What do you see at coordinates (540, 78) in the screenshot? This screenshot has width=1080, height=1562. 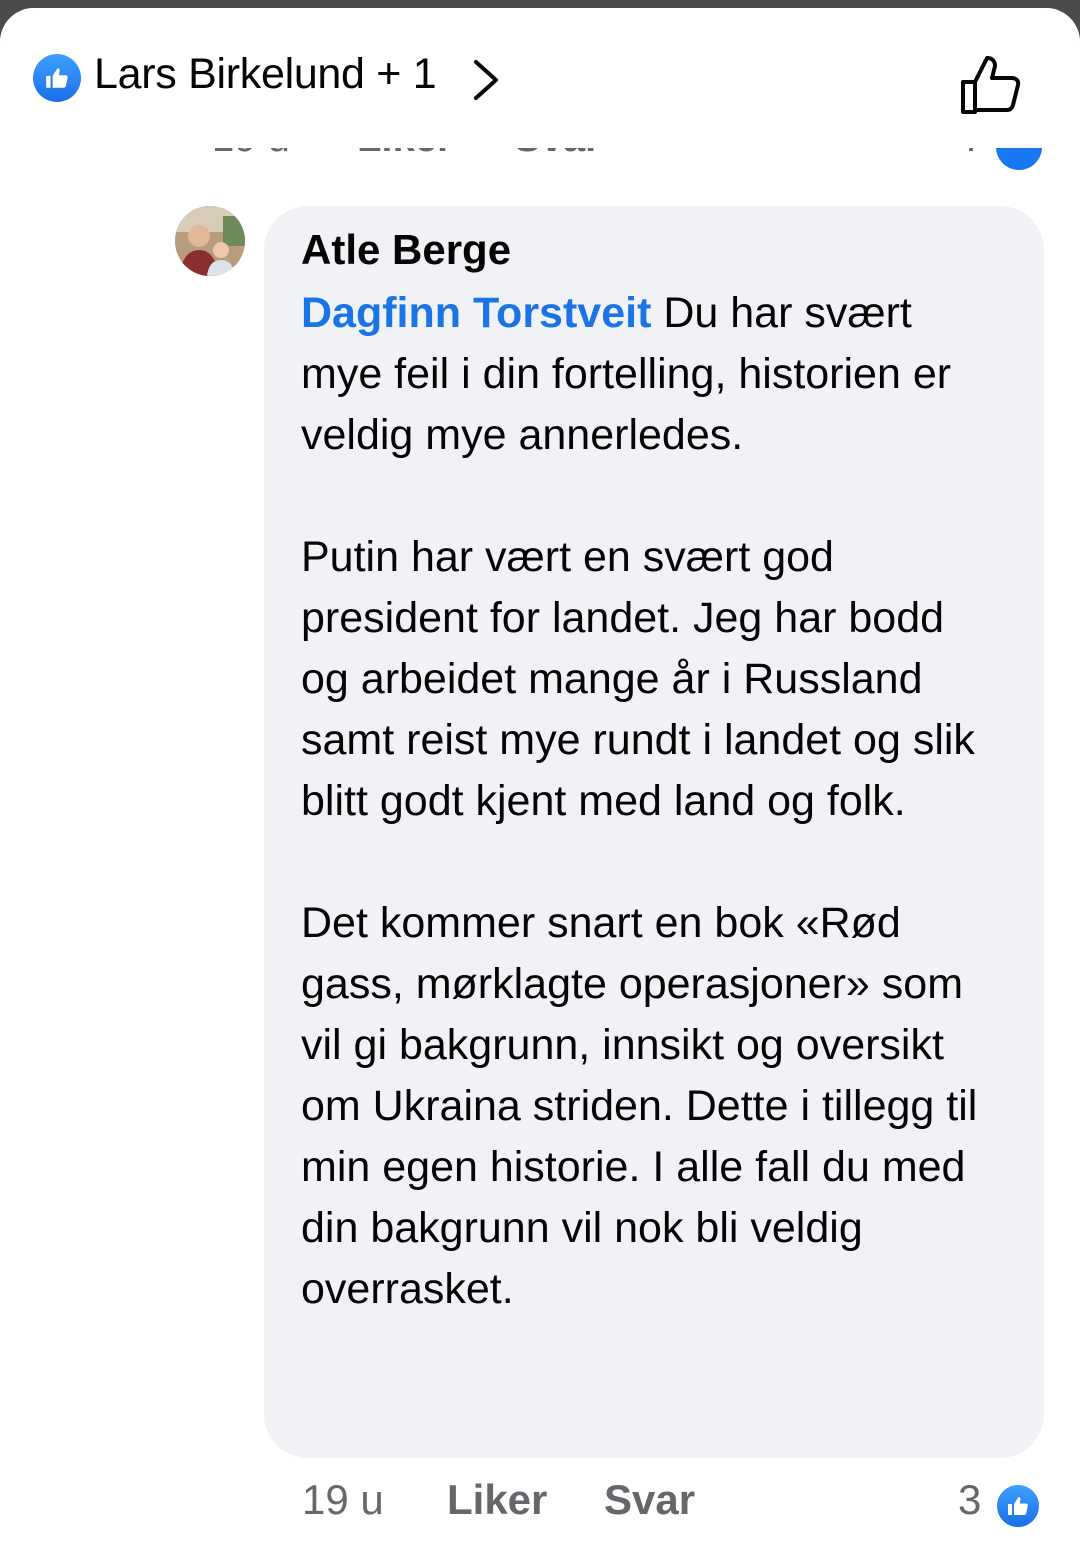 I see `reactions-header: Lars Birkelund + 1` at bounding box center [540, 78].